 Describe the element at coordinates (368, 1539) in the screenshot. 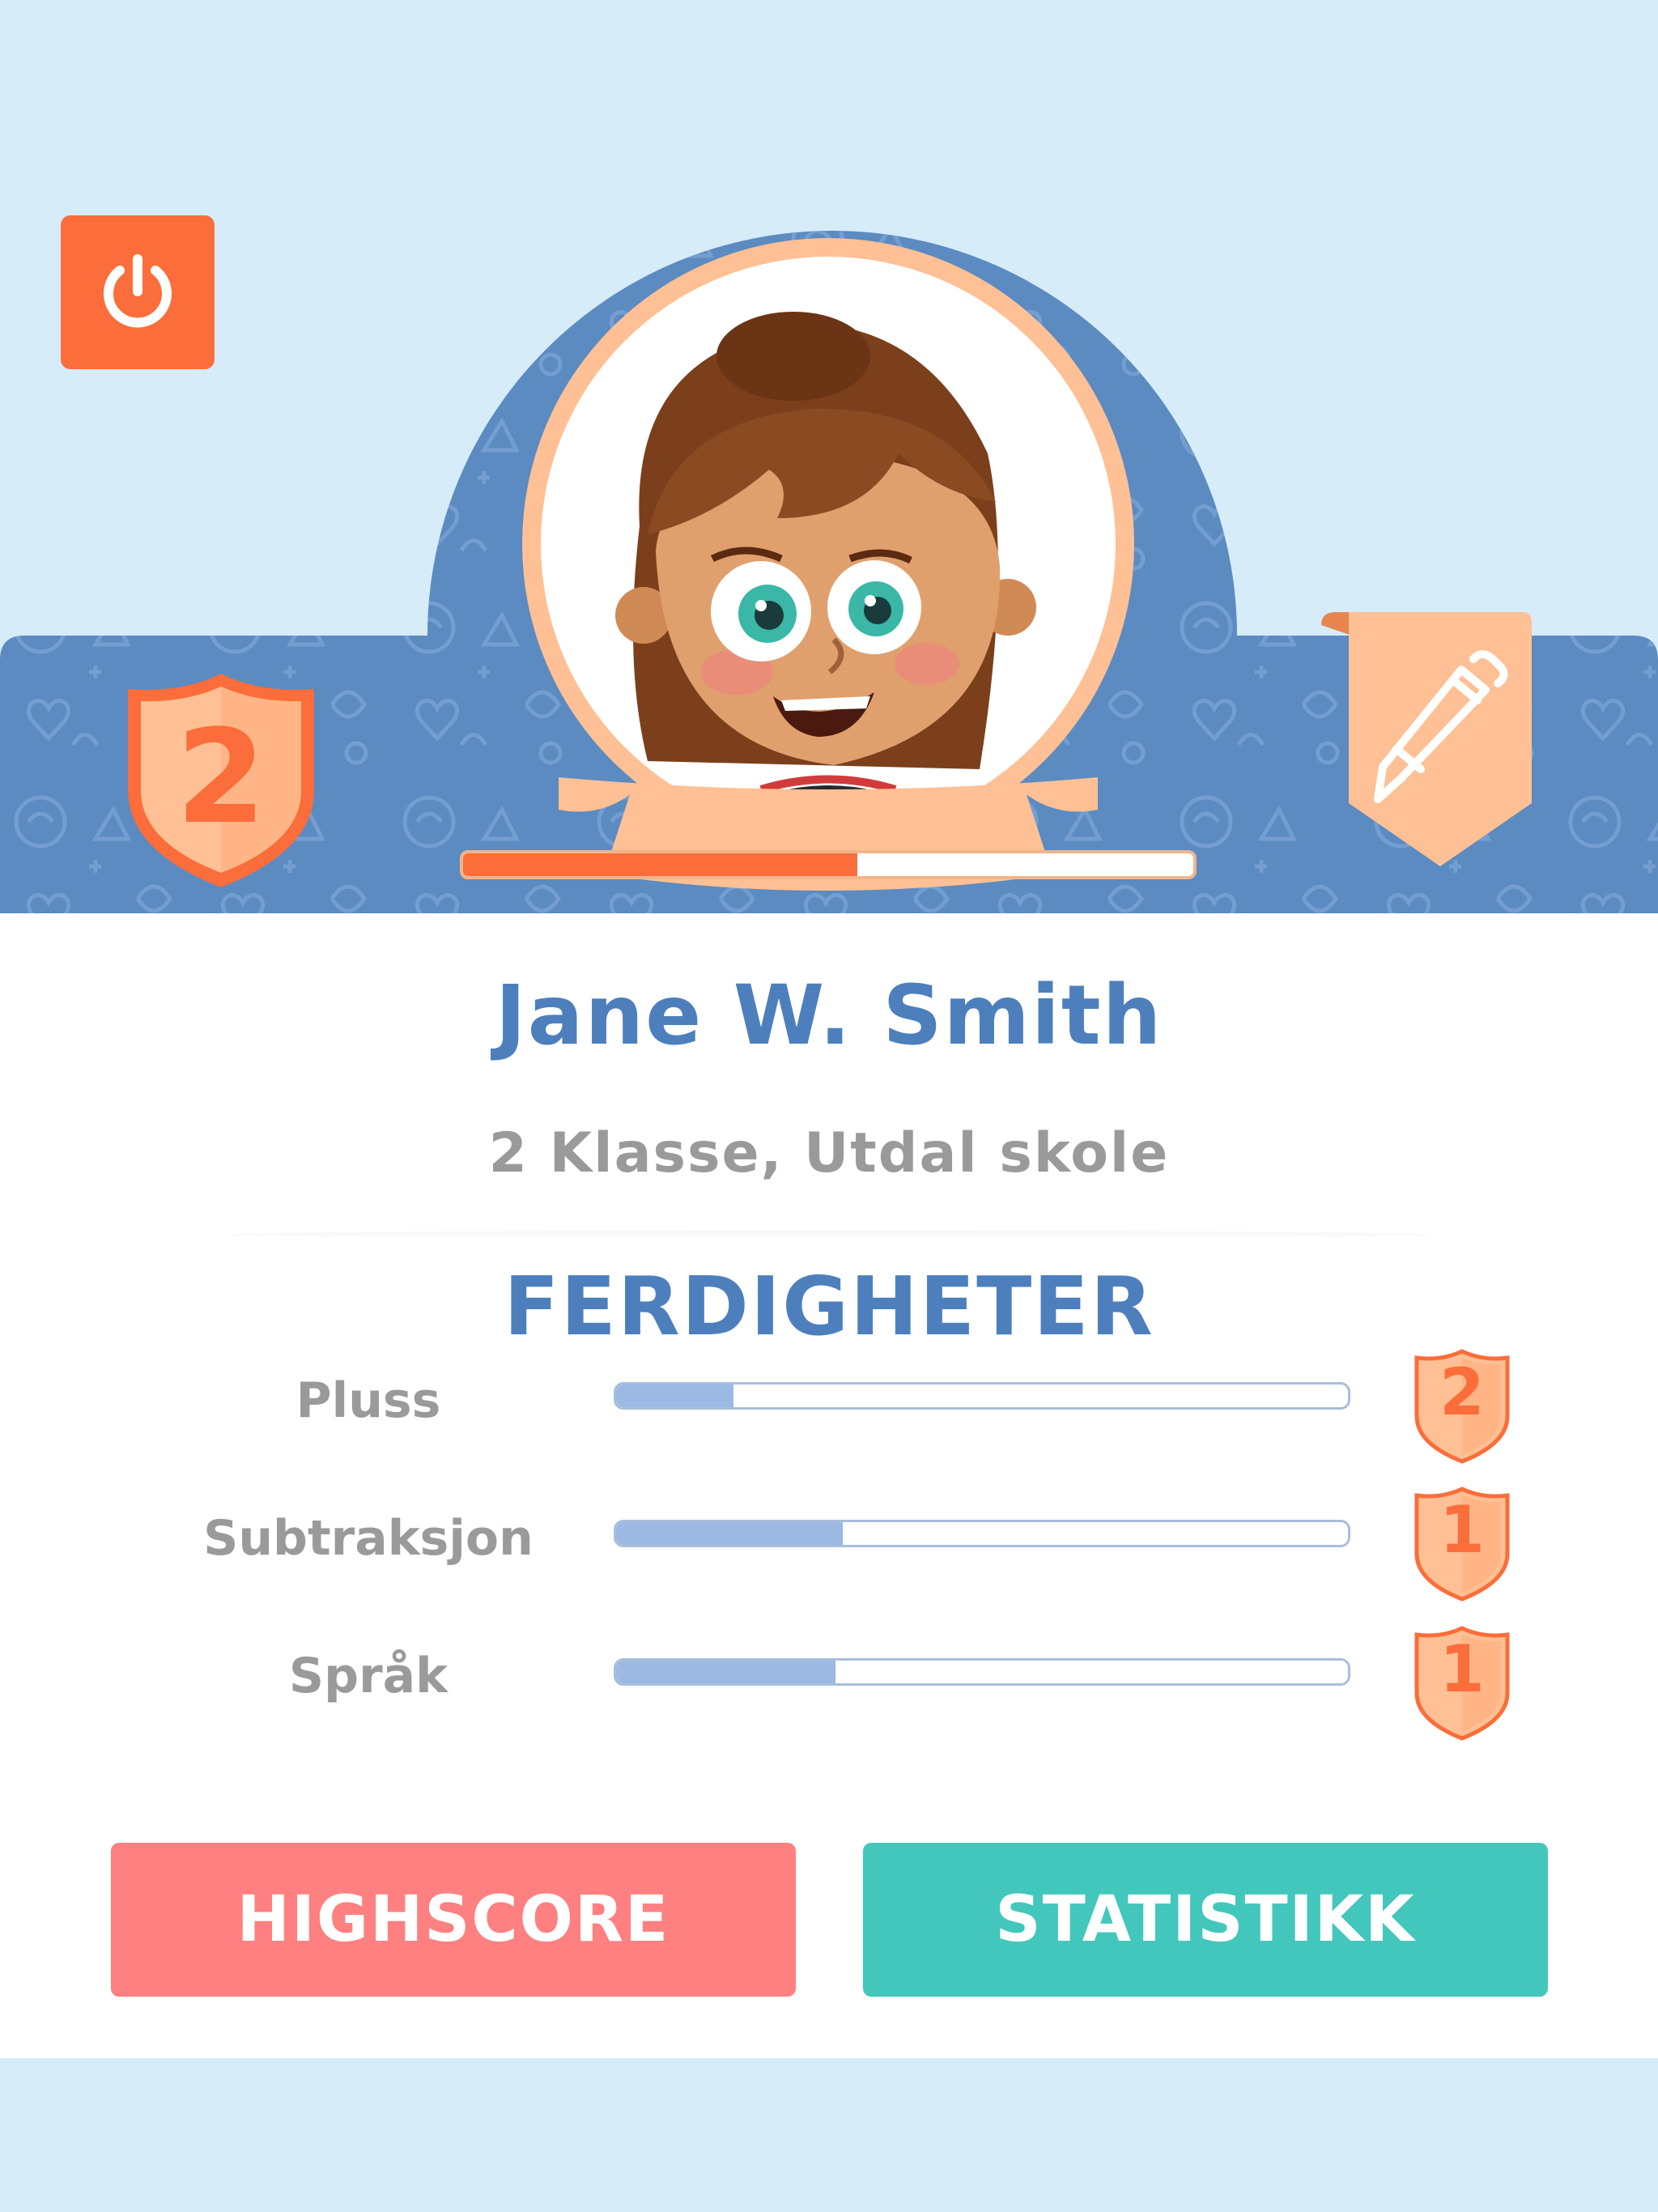

I see `skill-label: Subtraksjon` at that location.